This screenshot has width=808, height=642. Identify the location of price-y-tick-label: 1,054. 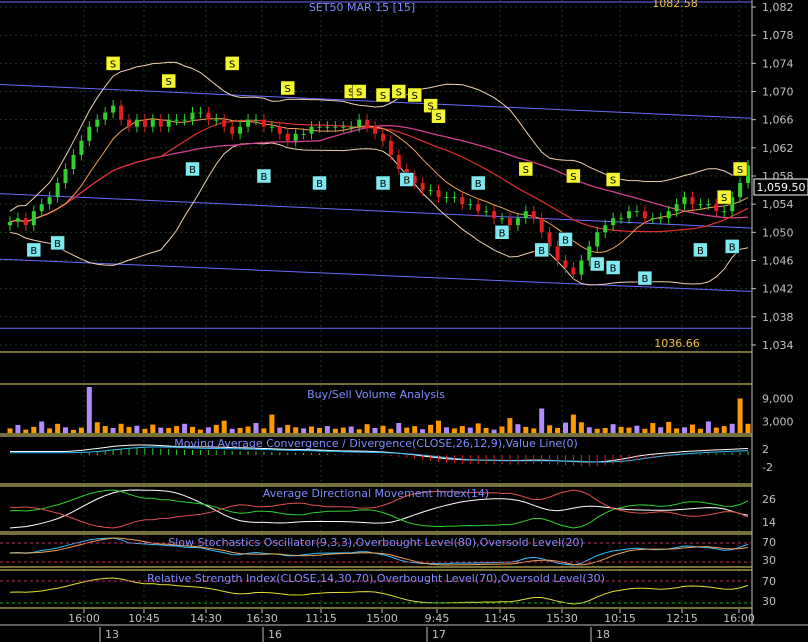
(778, 204).